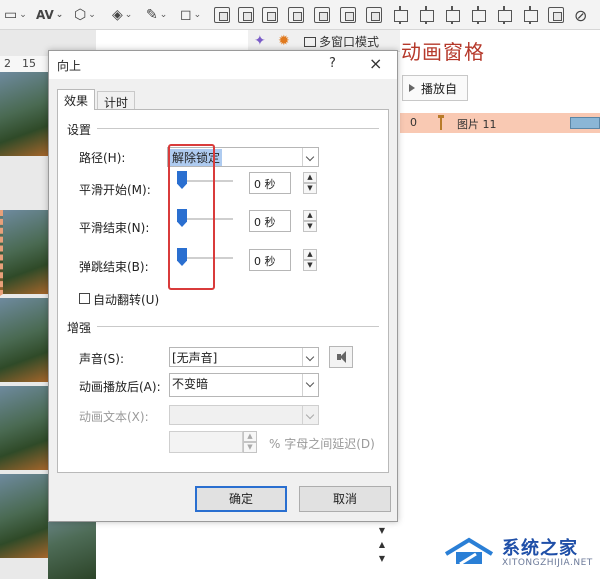  Describe the element at coordinates (345, 499) in the screenshot. I see `cancel-button: 取消` at that location.